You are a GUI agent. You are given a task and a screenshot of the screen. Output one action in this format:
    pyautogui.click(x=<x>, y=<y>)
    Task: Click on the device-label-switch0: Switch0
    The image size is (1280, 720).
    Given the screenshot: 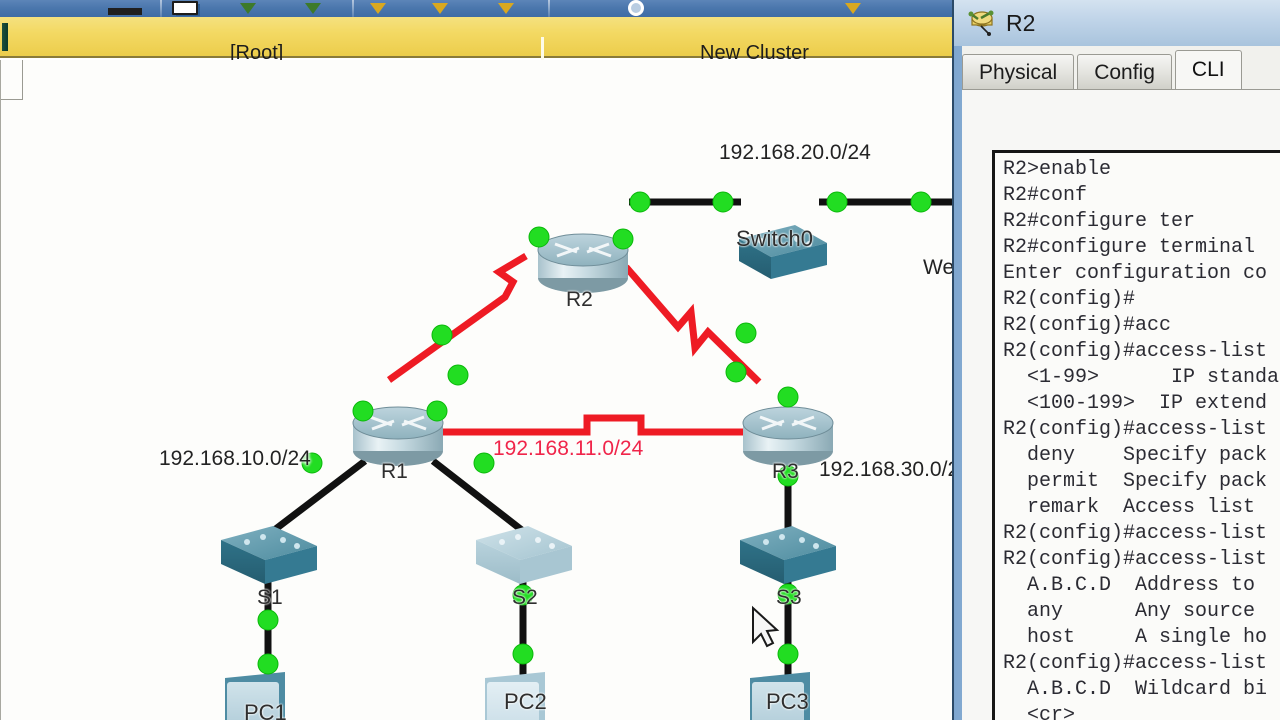 What is the action you would take?
    pyautogui.click(x=775, y=238)
    